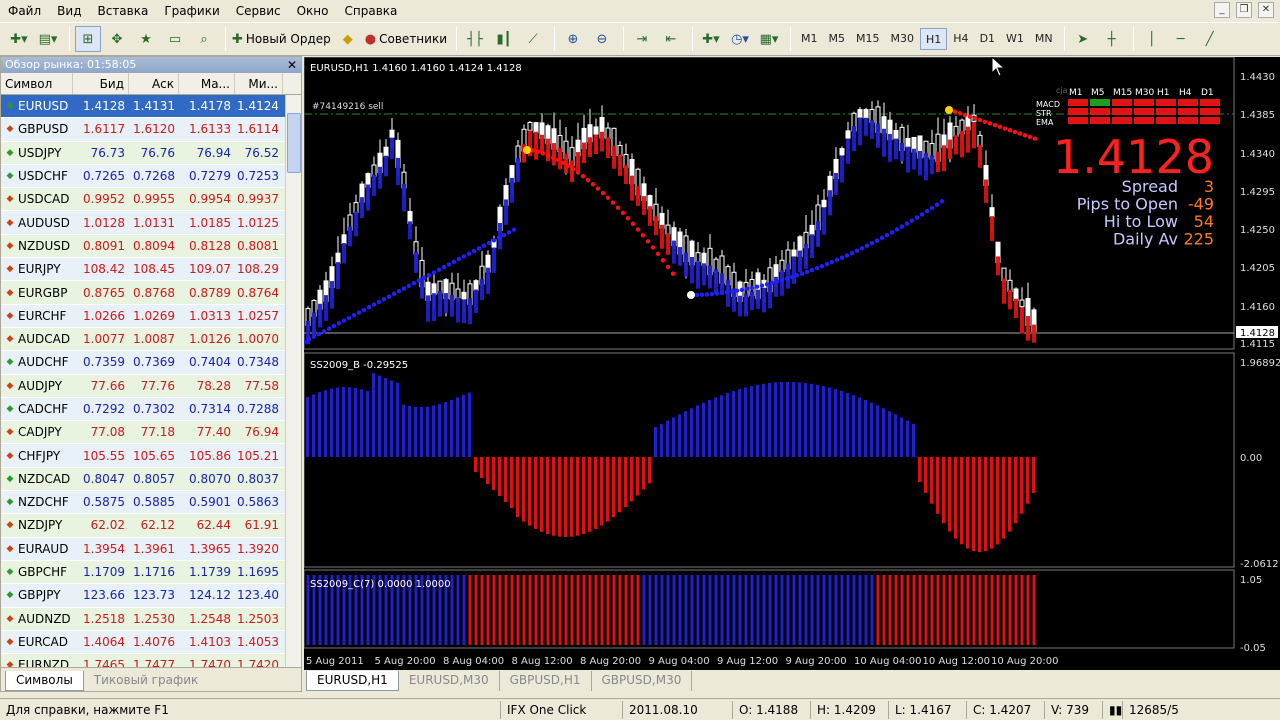 The width and height of the screenshot is (1280, 720). Describe the element at coordinates (151, 363) in the screenshot. I see `market-watch-row: ◆ AUDCHF 0.7359 0.7369 0.7404 0.7348` at that location.